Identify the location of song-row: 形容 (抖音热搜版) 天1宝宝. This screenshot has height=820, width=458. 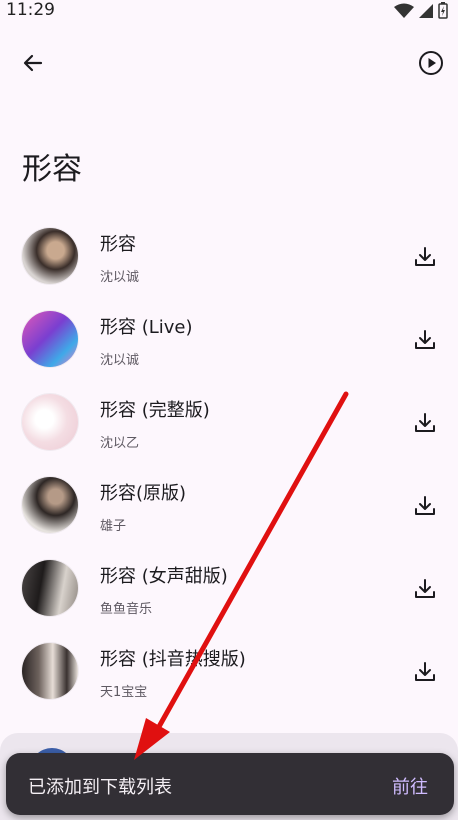
(229, 670).